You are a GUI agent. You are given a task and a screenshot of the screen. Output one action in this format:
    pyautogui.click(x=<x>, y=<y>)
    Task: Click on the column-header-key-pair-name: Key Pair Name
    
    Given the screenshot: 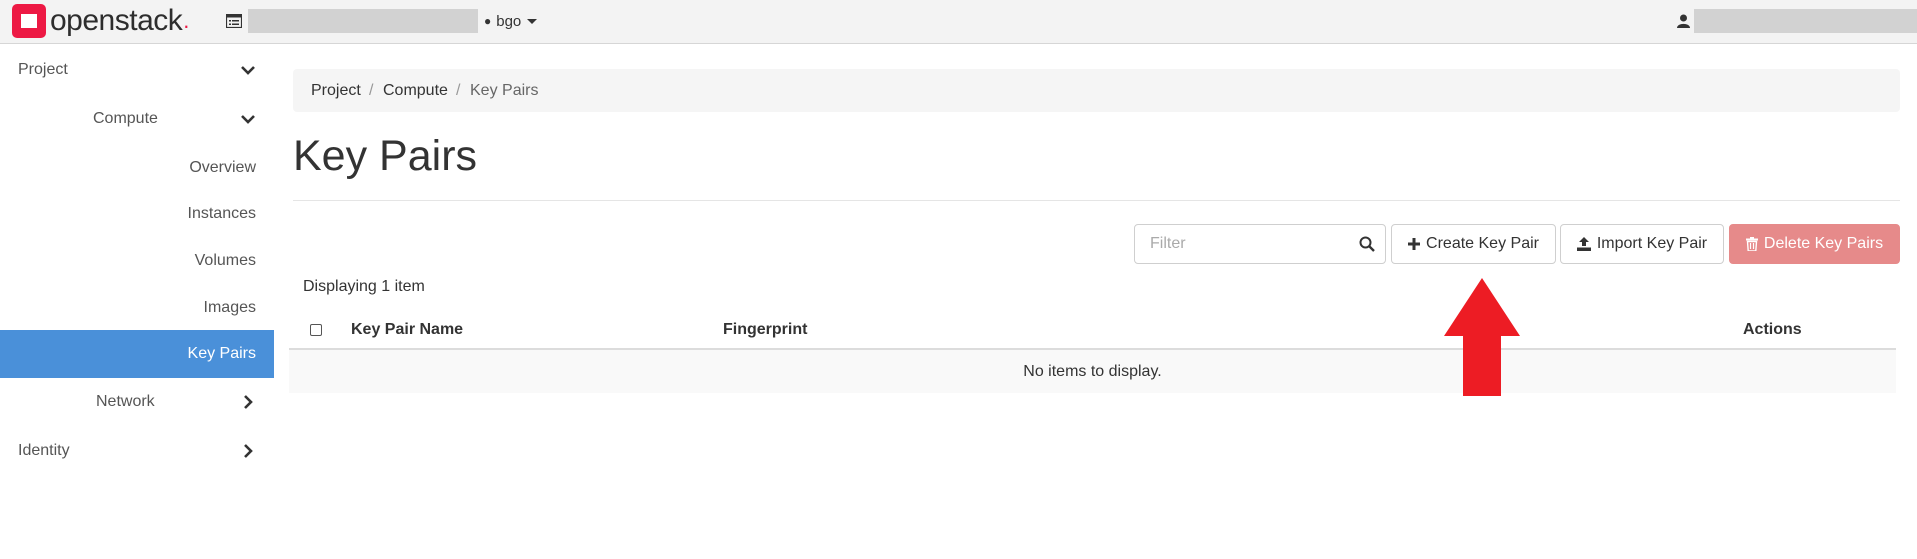 What is the action you would take?
    pyautogui.click(x=407, y=330)
    